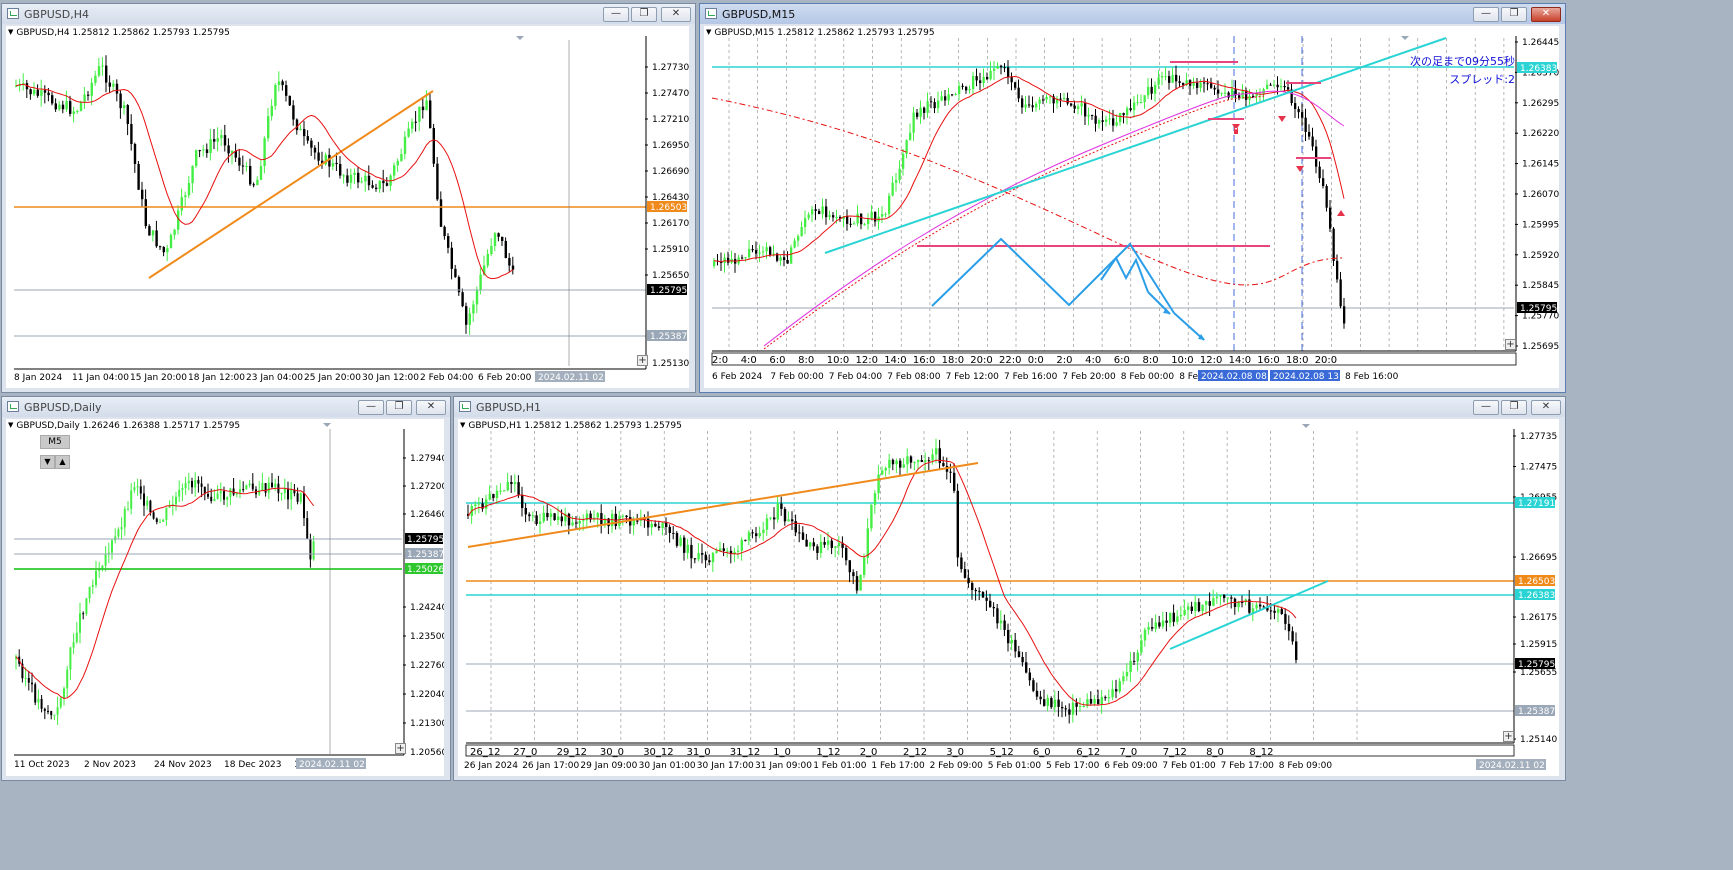 The width and height of the screenshot is (1733, 870). I want to click on price-label: 1.27475, so click(1538, 468).